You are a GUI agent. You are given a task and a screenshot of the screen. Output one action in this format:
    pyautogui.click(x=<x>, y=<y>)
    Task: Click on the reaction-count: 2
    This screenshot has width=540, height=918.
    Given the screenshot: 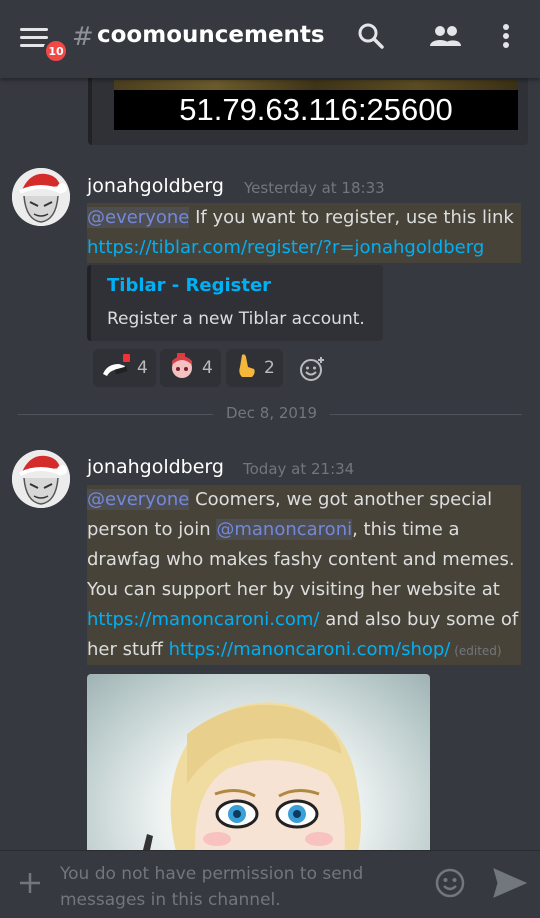 What is the action you would take?
    pyautogui.click(x=269, y=368)
    